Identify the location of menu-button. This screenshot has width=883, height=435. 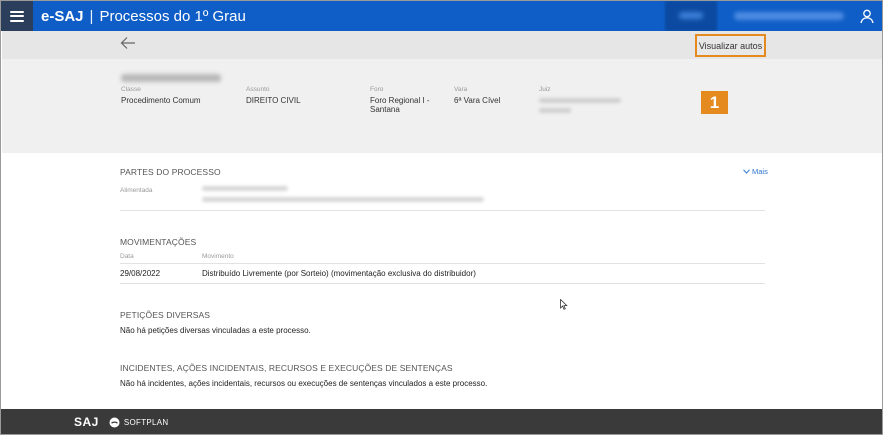
(17, 16).